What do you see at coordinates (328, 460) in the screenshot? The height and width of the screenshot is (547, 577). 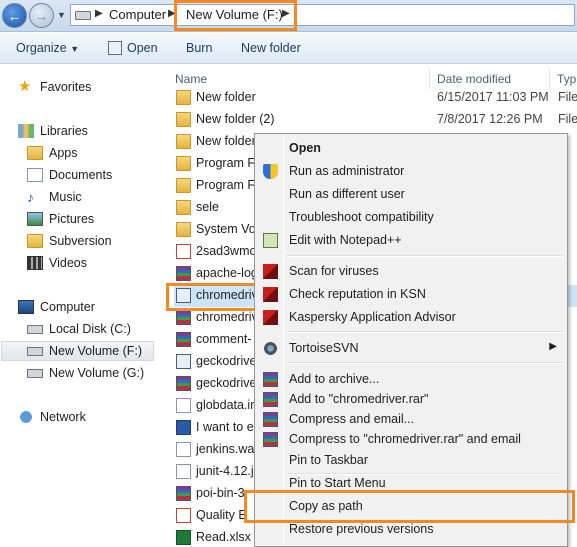 I see `menu-label: Pin to Taskbar` at bounding box center [328, 460].